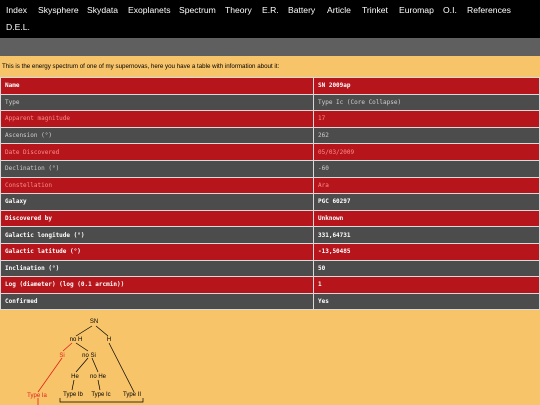  What do you see at coordinates (157, 102) in the screenshot?
I see `row-key: Type` at bounding box center [157, 102].